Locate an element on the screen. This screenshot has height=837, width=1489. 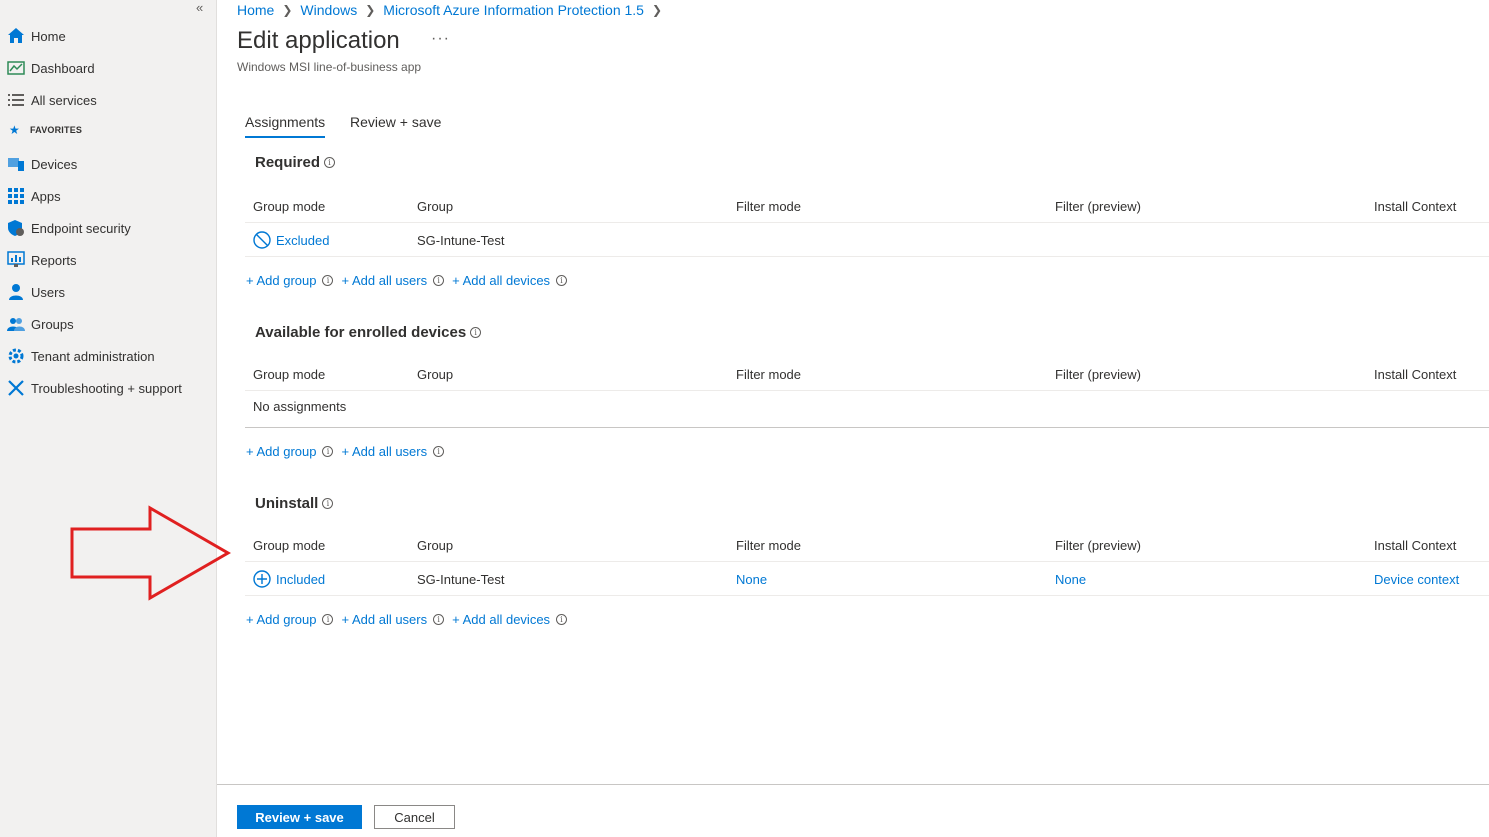
breadcrumb-home: Home is located at coordinates (255, 10).